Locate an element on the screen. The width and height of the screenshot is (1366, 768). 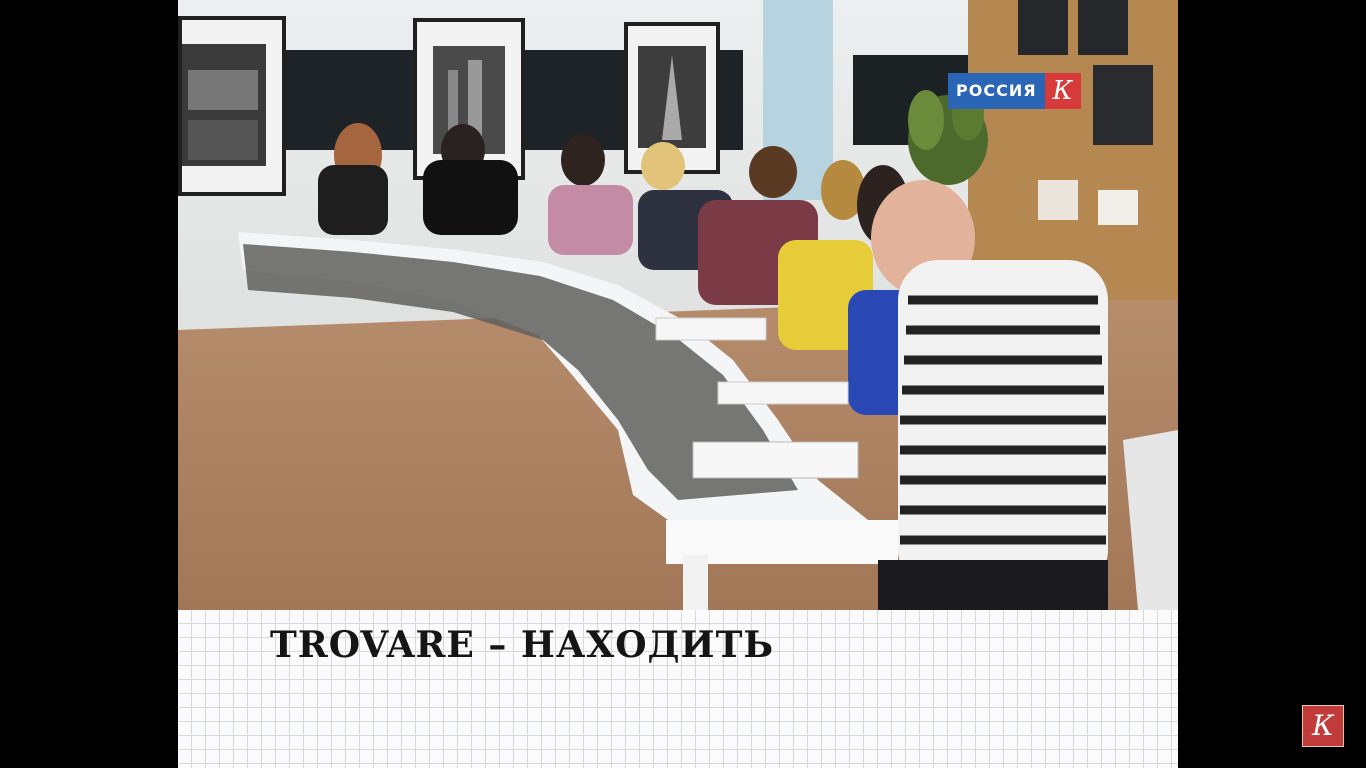
channel-logo-text: РОССИЯ is located at coordinates (996, 91).